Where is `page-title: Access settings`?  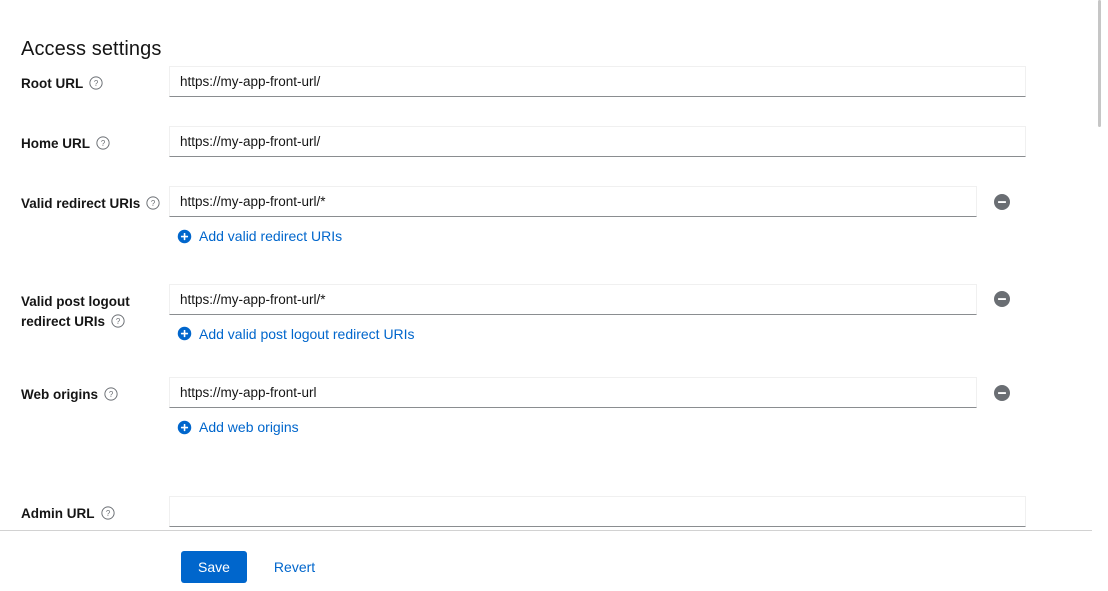
page-title: Access settings is located at coordinates (91, 49).